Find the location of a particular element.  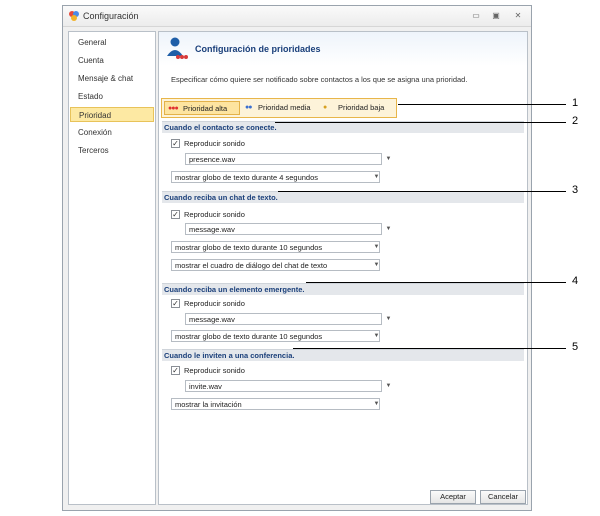

section-title: Cuando reciba un chat de texto. is located at coordinates (221, 197).